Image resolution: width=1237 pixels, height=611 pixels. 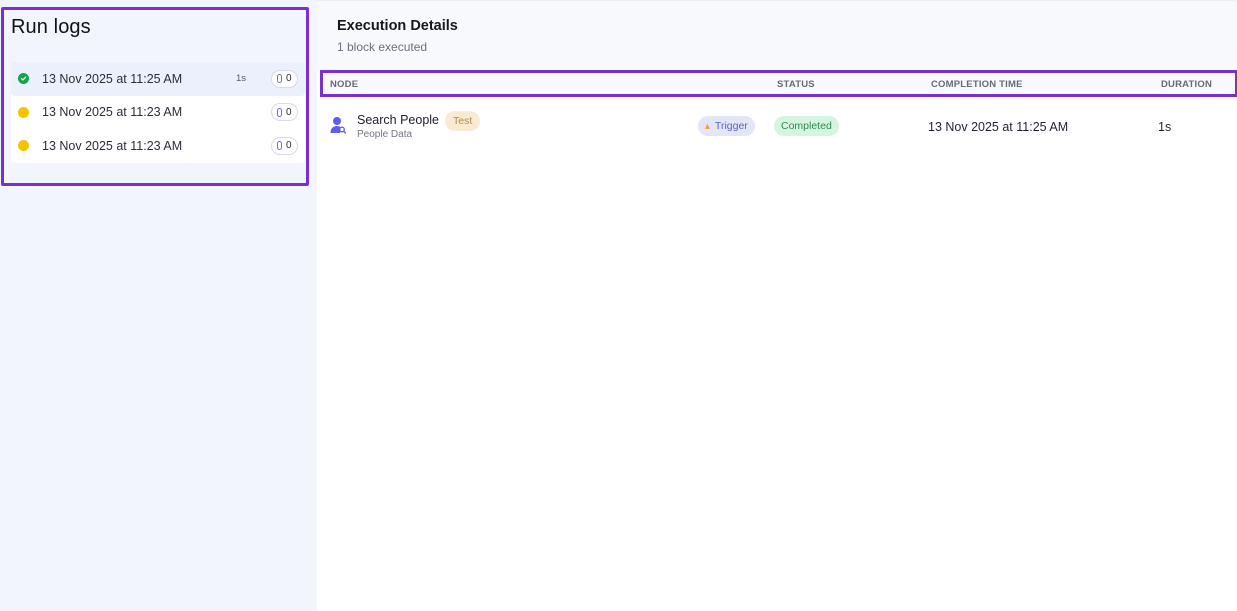 I want to click on node-name: Search People, so click(x=398, y=120).